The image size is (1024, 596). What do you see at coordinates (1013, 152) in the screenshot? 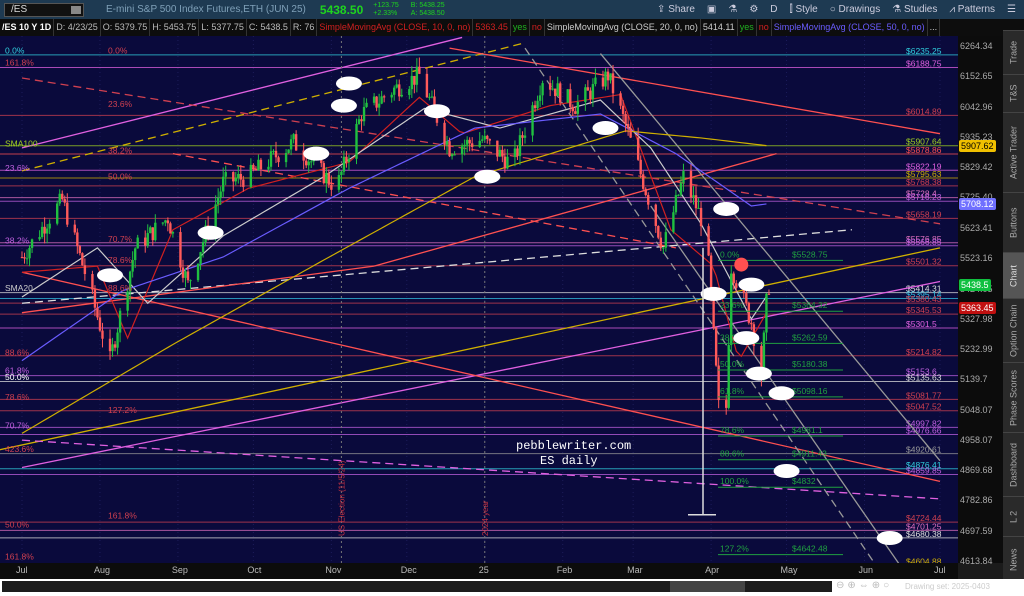
I see `sidebar-tab-active-trader: Active Trader` at bounding box center [1013, 152].